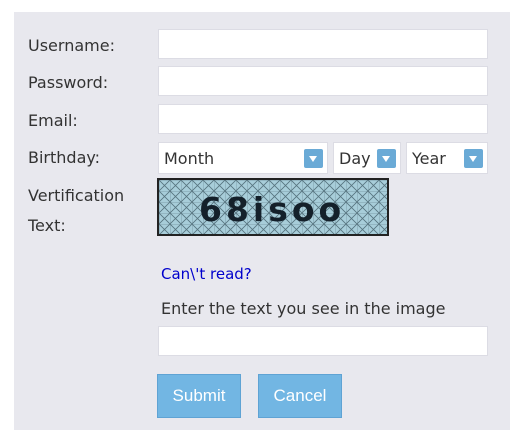  I want to click on captcha-text: 68isoo, so click(272, 209).